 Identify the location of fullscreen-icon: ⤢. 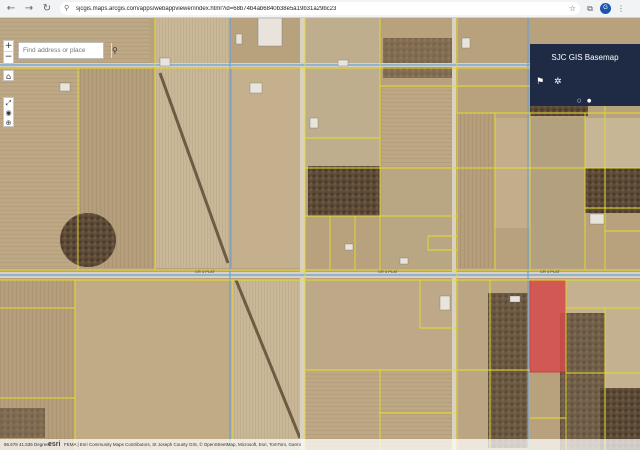
(8, 103).